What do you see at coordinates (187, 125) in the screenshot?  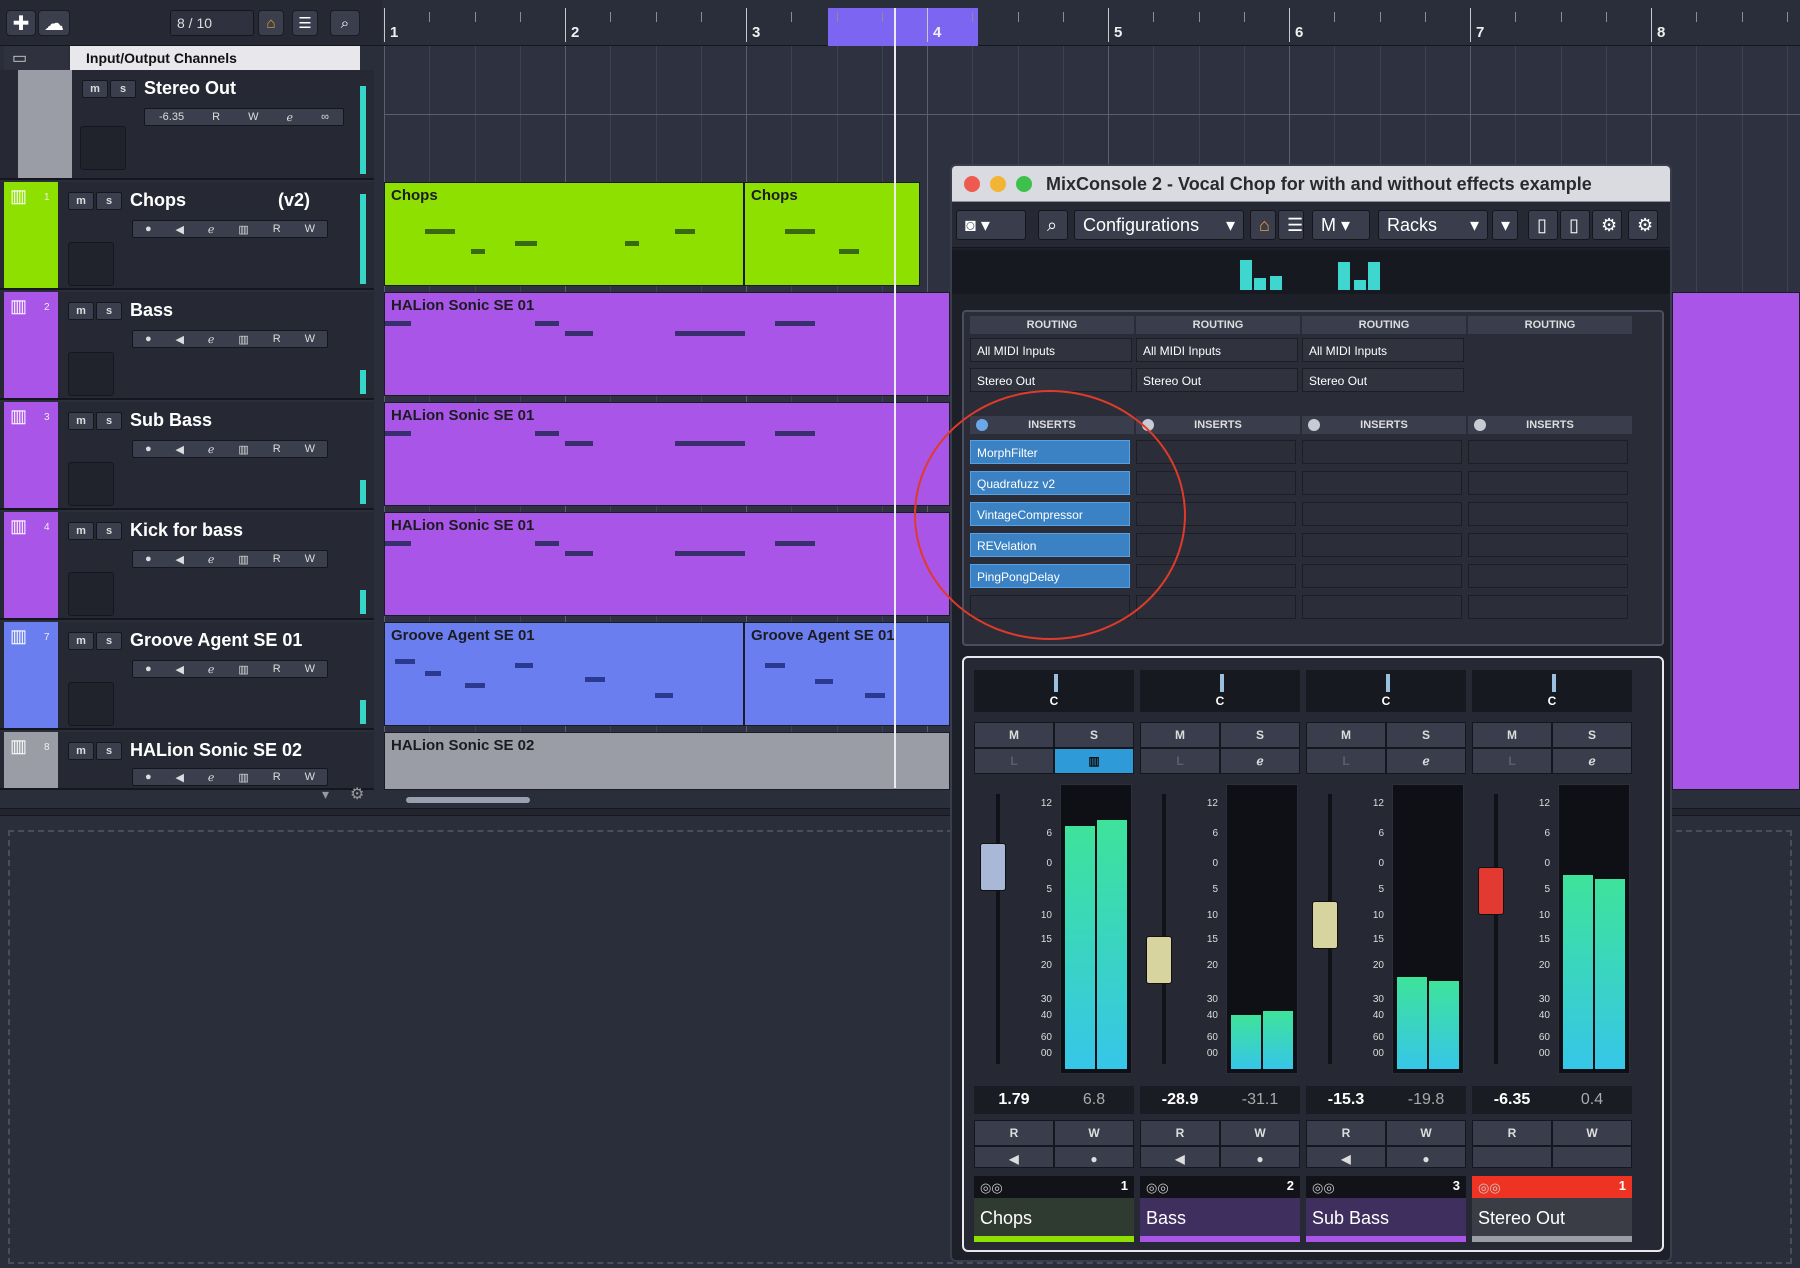 I see `stereo-out-track: m s Stereo Out -6.35 R W ℯ ∞` at bounding box center [187, 125].